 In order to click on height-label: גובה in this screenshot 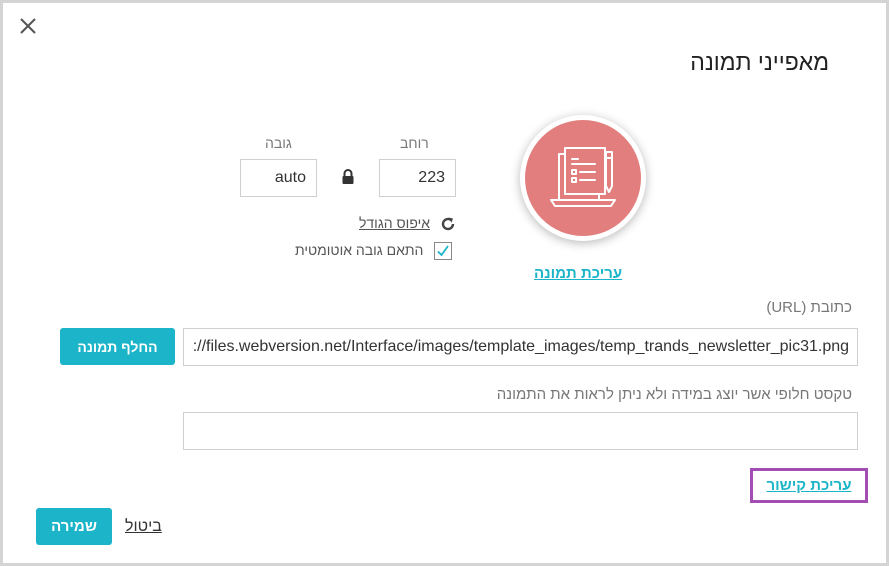, I will do `click(278, 143)`.